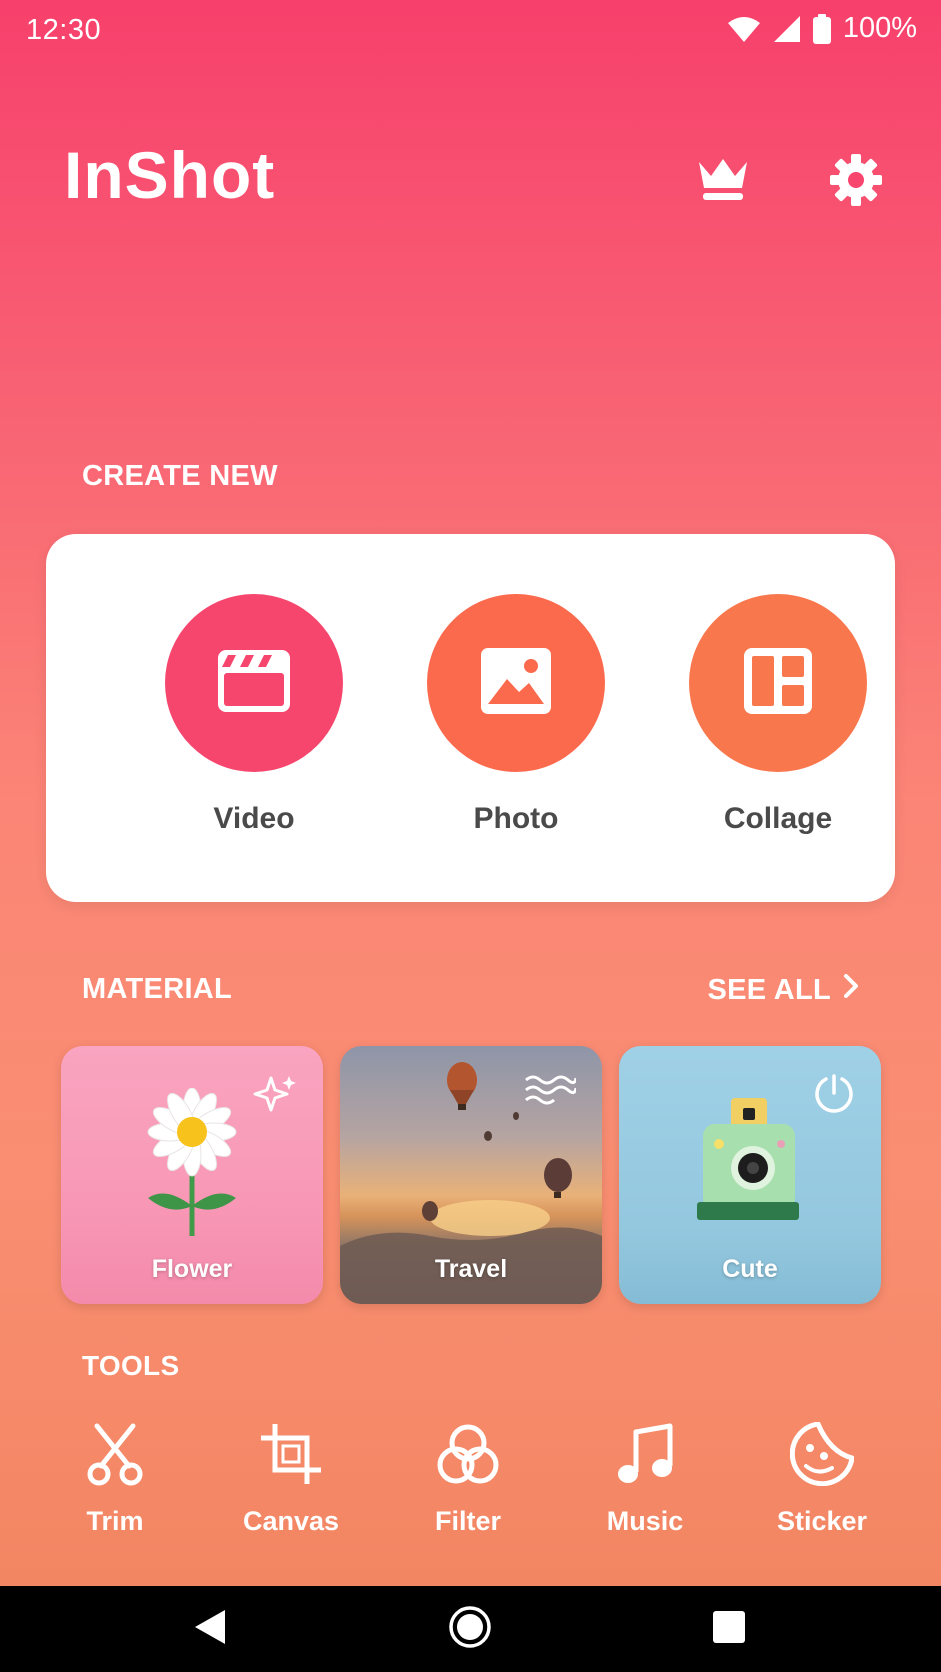  What do you see at coordinates (467, 1521) in the screenshot?
I see `filter-label: Filter` at bounding box center [467, 1521].